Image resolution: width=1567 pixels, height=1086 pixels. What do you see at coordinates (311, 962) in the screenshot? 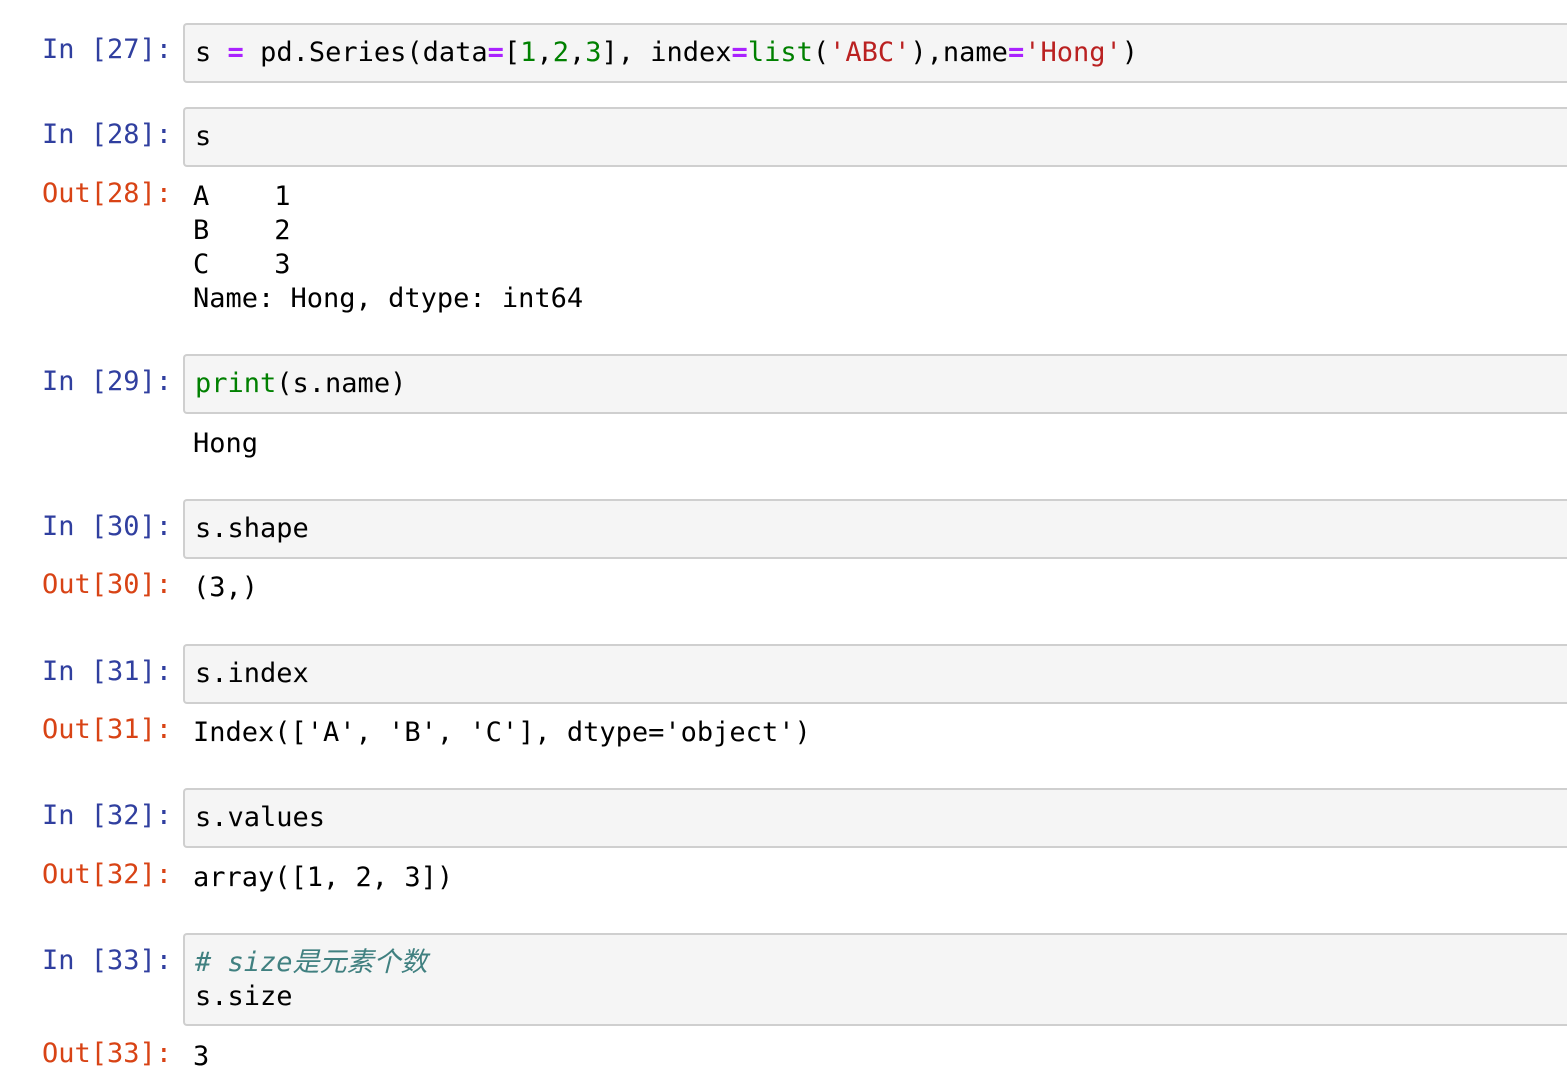
I see `code-comment: # size是元素个数` at bounding box center [311, 962].